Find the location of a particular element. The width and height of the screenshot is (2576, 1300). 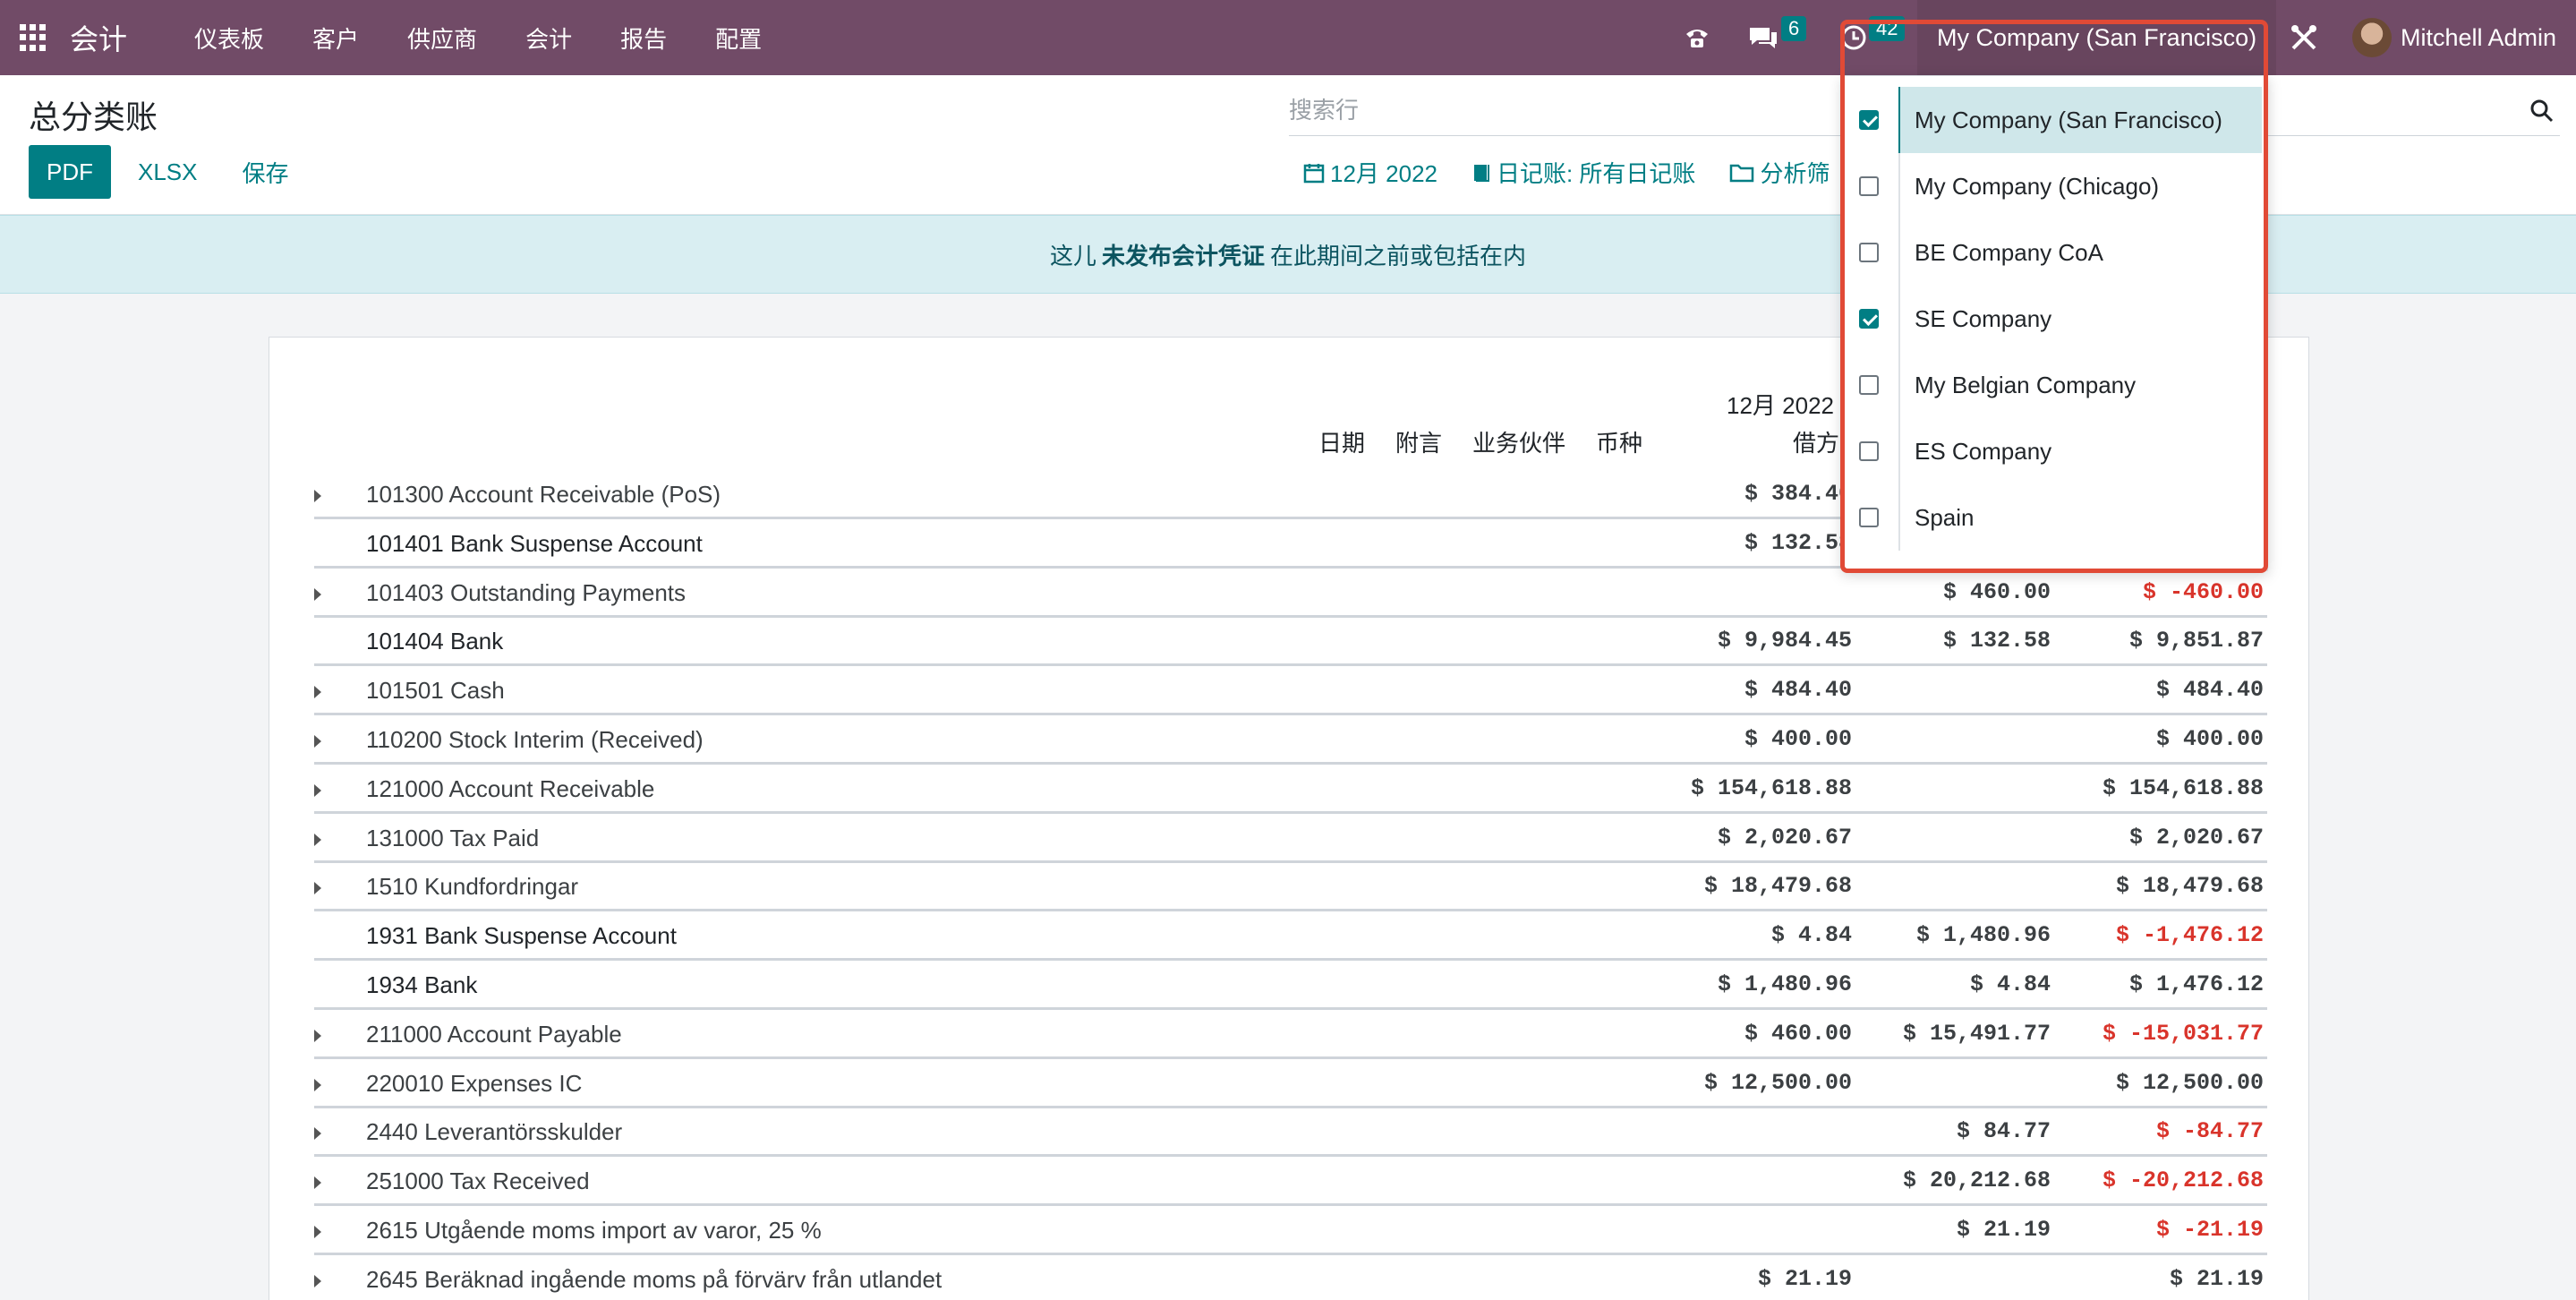

balance-amount: $ 18,479.68 is located at coordinates (2189, 886).